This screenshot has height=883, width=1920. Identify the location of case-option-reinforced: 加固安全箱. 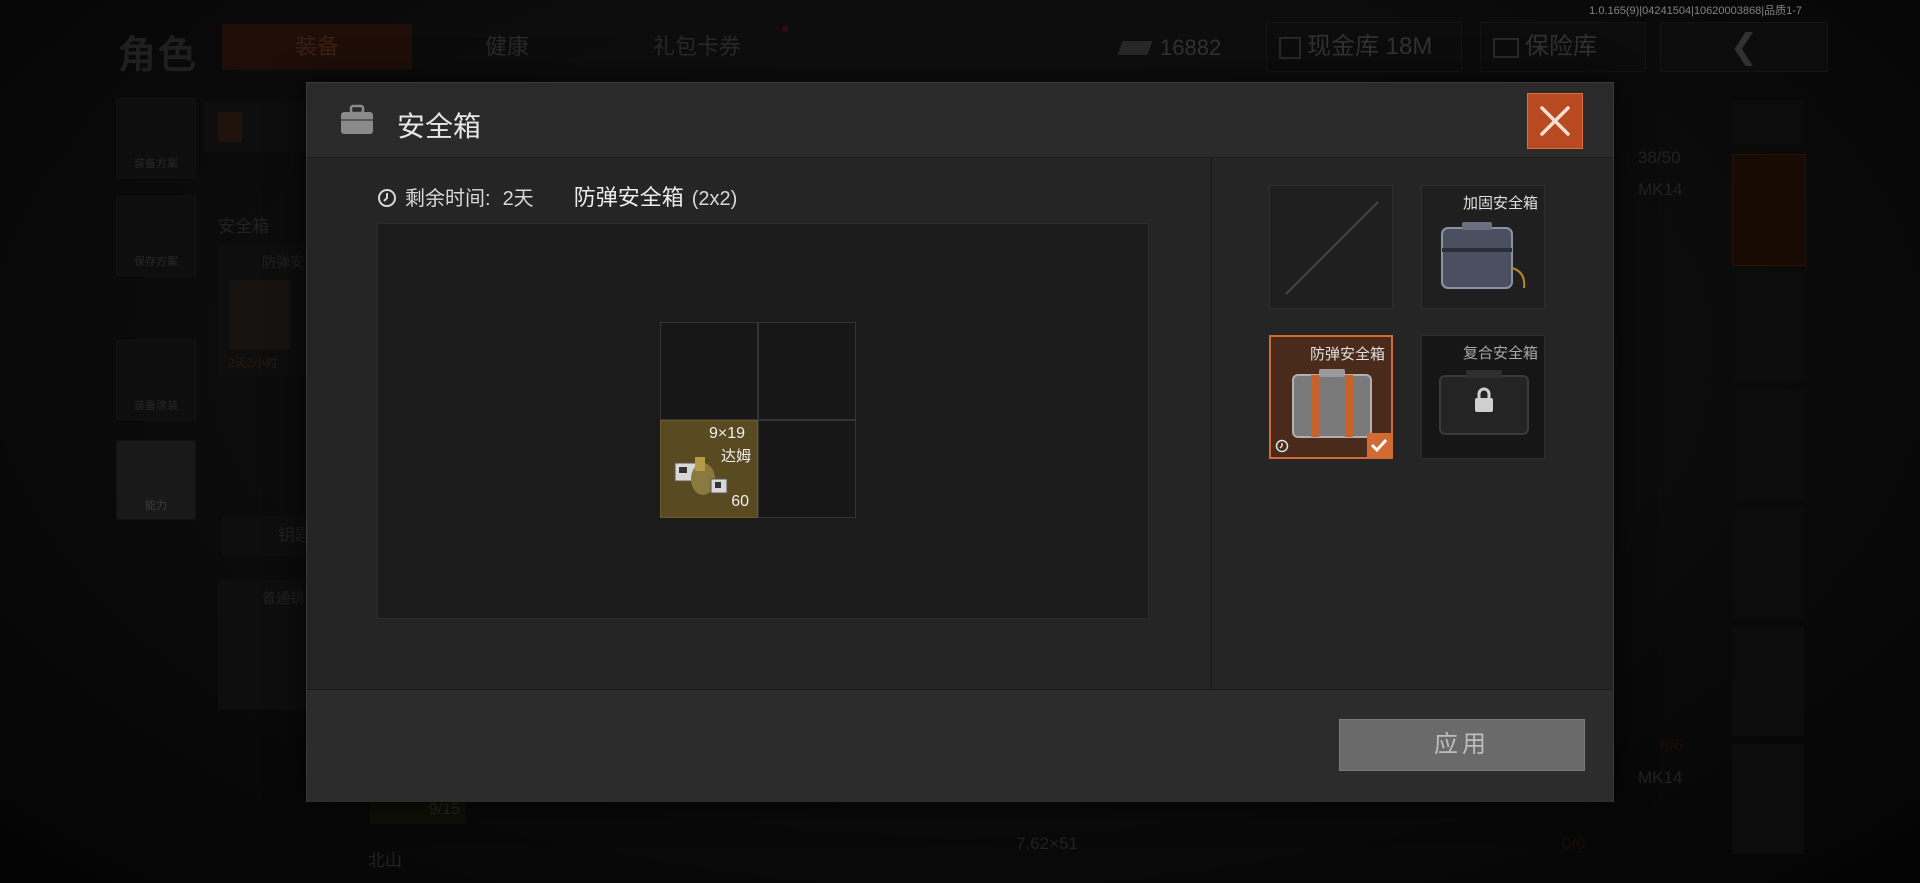
(1483, 247).